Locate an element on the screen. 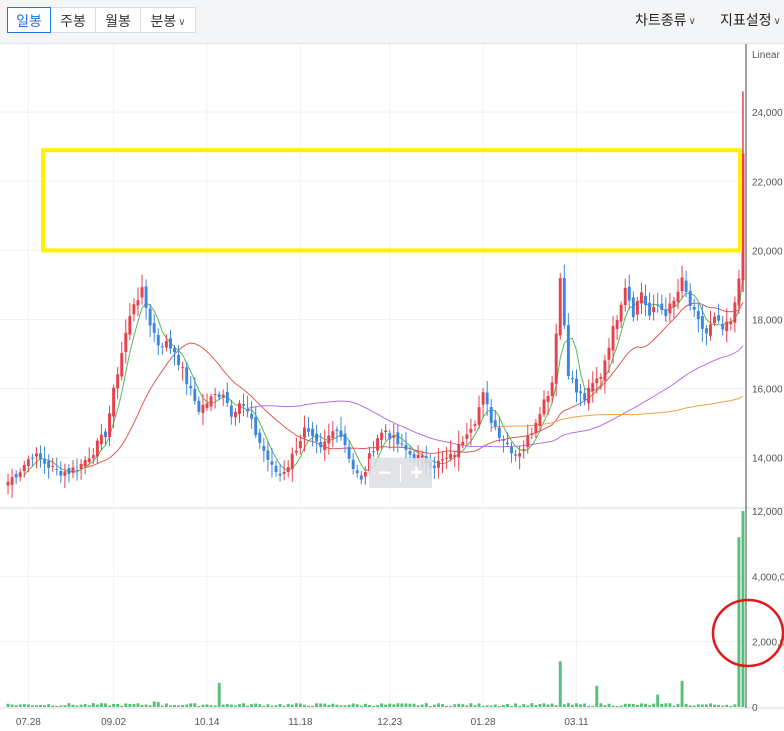 Image resolution: width=784 pixels, height=731 pixels. tab-minute: 분봉 ∨ is located at coordinates (168, 20).